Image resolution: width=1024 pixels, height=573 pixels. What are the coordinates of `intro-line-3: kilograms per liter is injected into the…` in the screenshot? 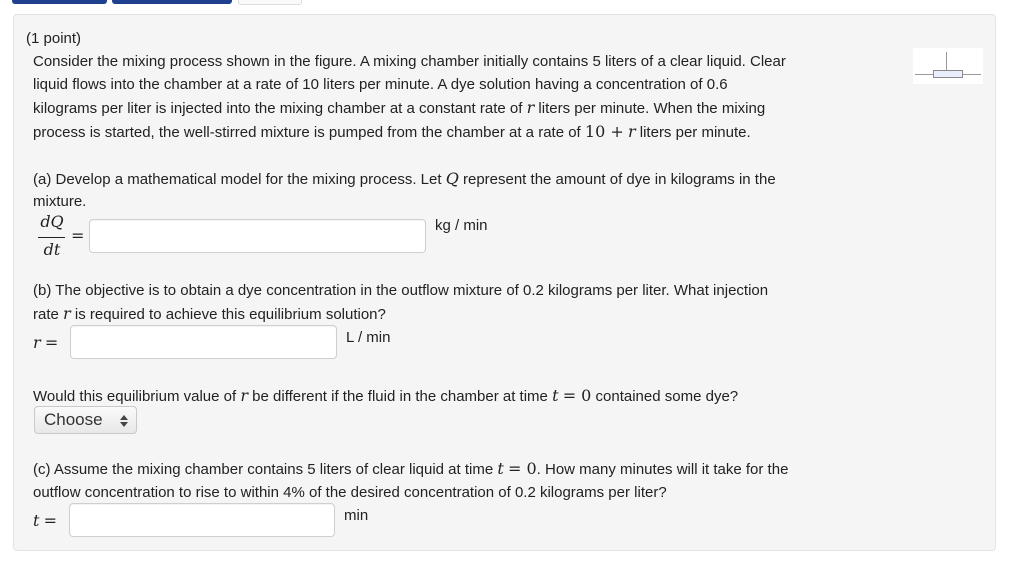 It's located at (399, 108).